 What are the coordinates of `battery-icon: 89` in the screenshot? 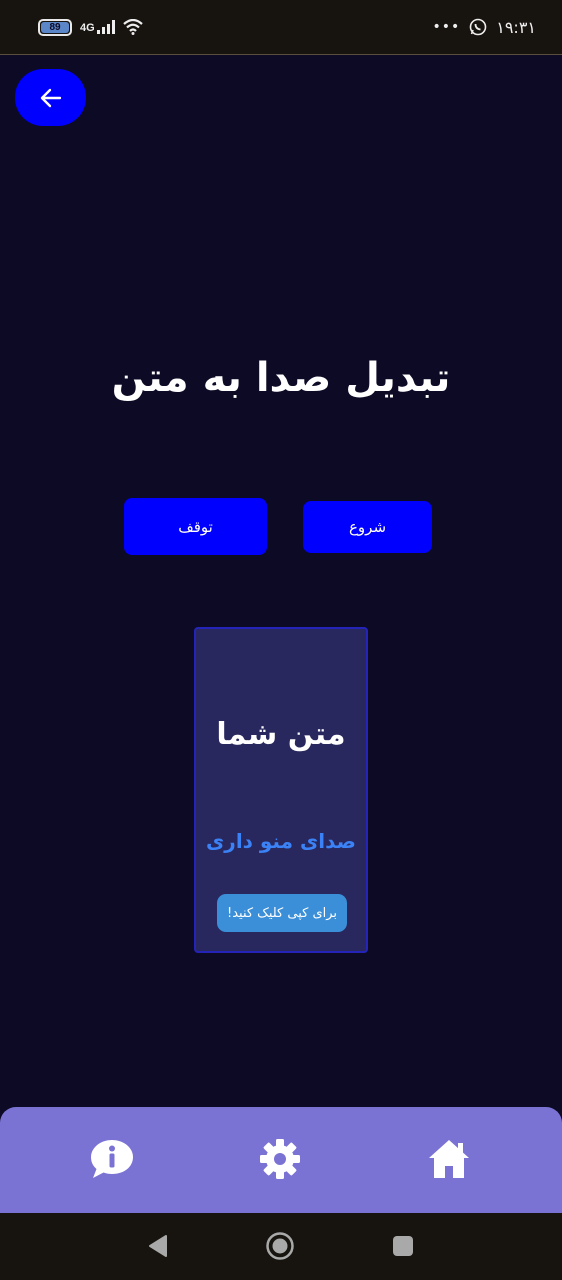 It's located at (55, 27).